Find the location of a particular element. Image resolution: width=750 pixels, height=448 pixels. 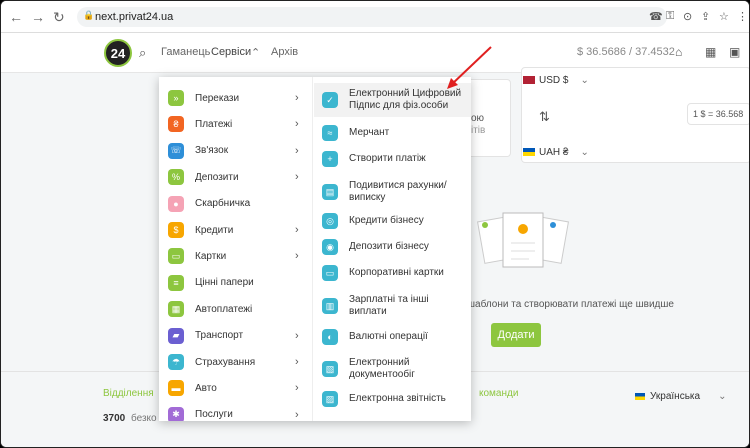

menu-item-right: ◉ Депозити бізнесу is located at coordinates (392, 247).